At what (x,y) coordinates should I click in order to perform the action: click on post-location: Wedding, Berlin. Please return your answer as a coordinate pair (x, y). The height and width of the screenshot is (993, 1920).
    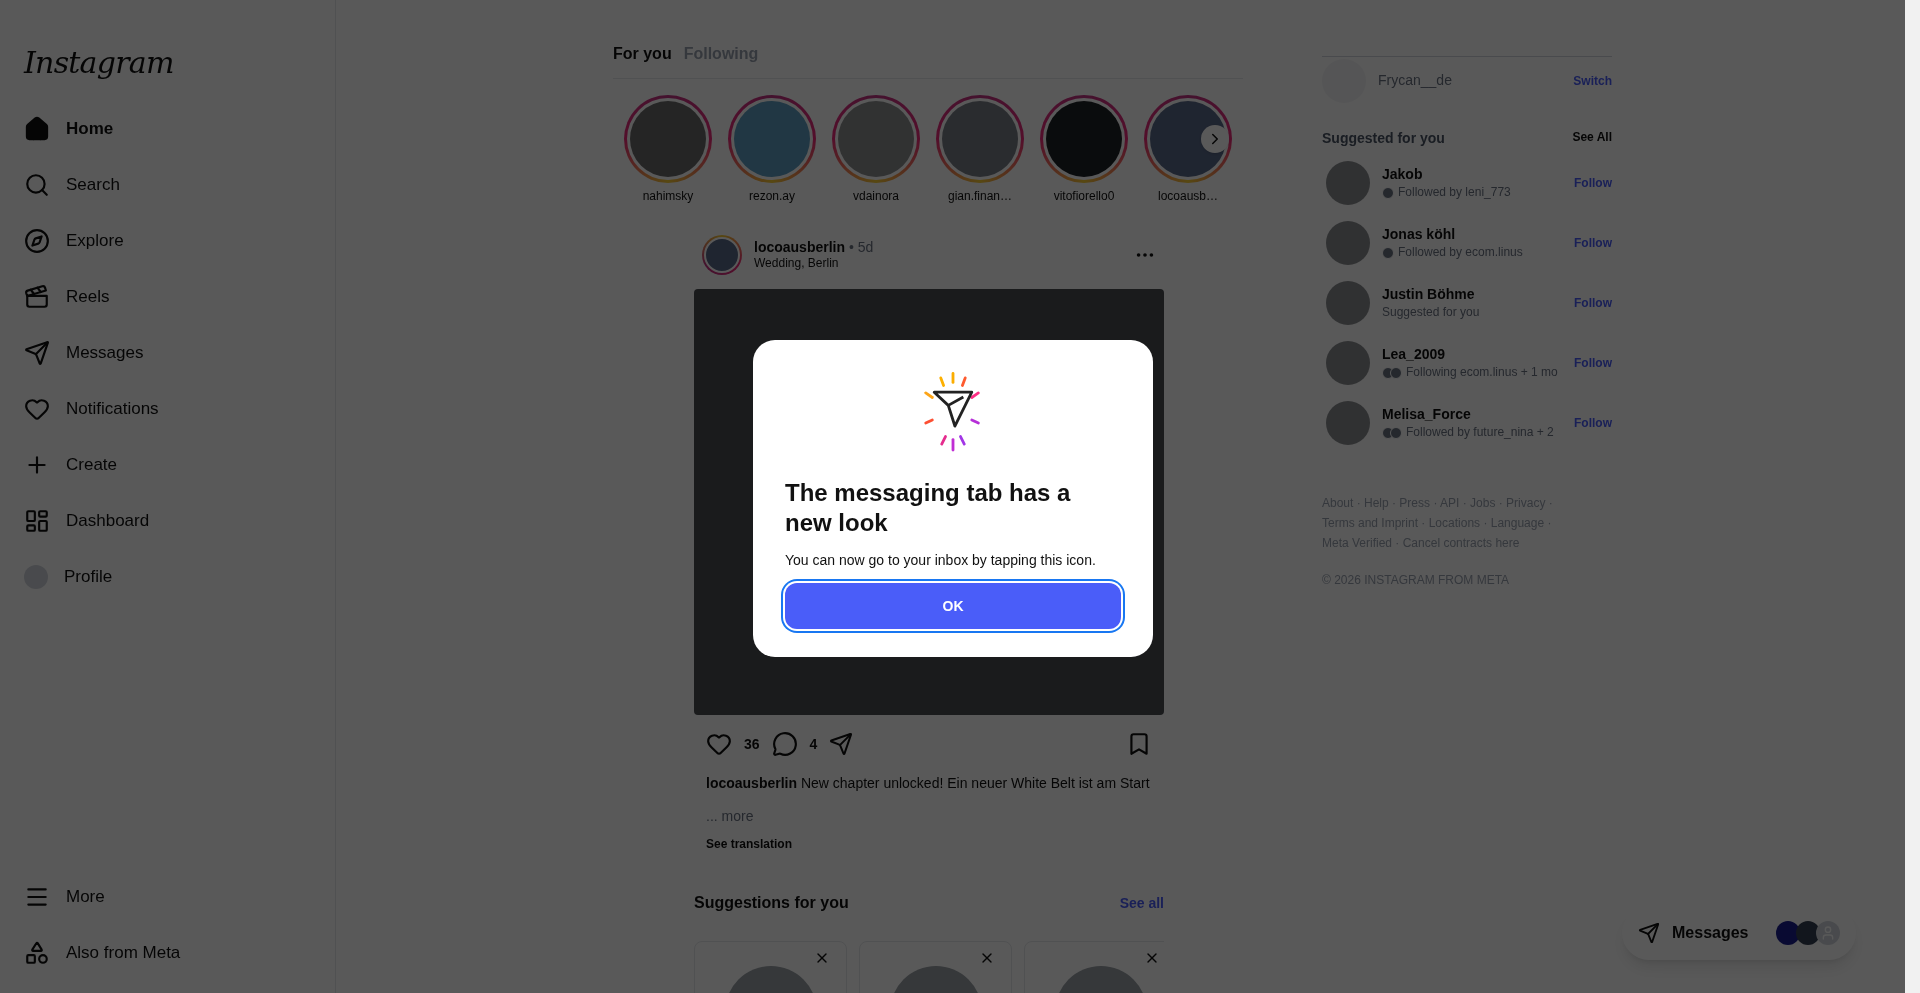
    Looking at the image, I should click on (938, 264).